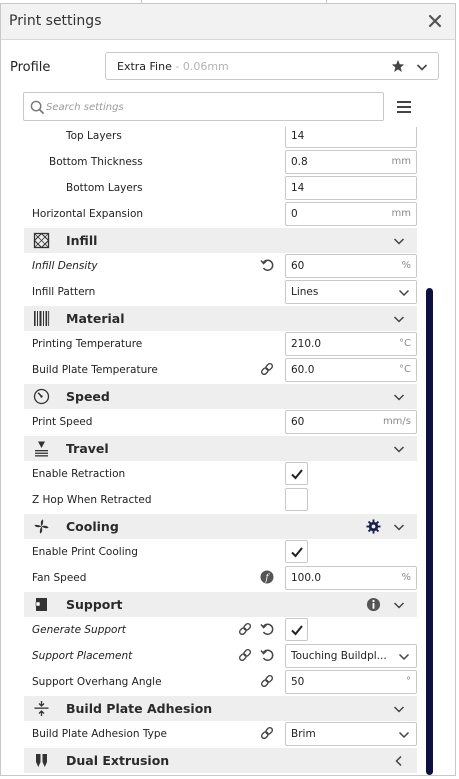 This screenshot has height=779, width=459. Describe the element at coordinates (220, 500) in the screenshot. I see `setting-row-z-hop: Z Hop When Retracted` at that location.